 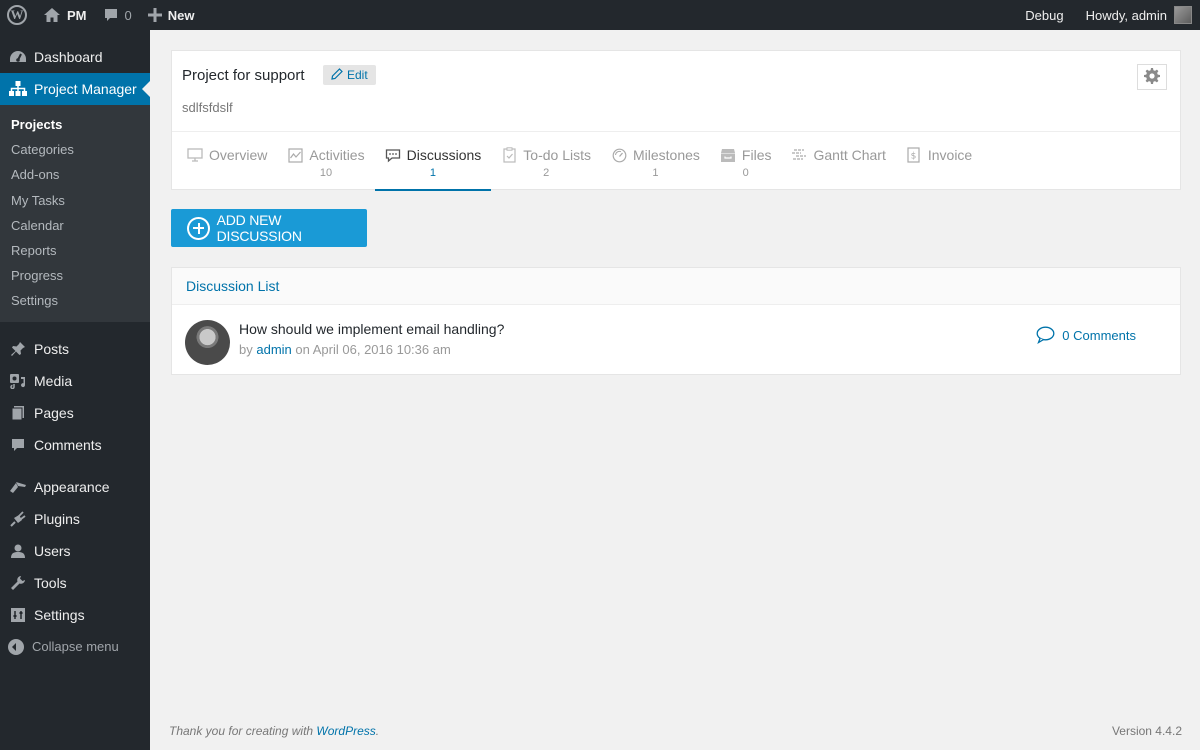 What do you see at coordinates (1152, 77) in the screenshot?
I see `project-settings-button` at bounding box center [1152, 77].